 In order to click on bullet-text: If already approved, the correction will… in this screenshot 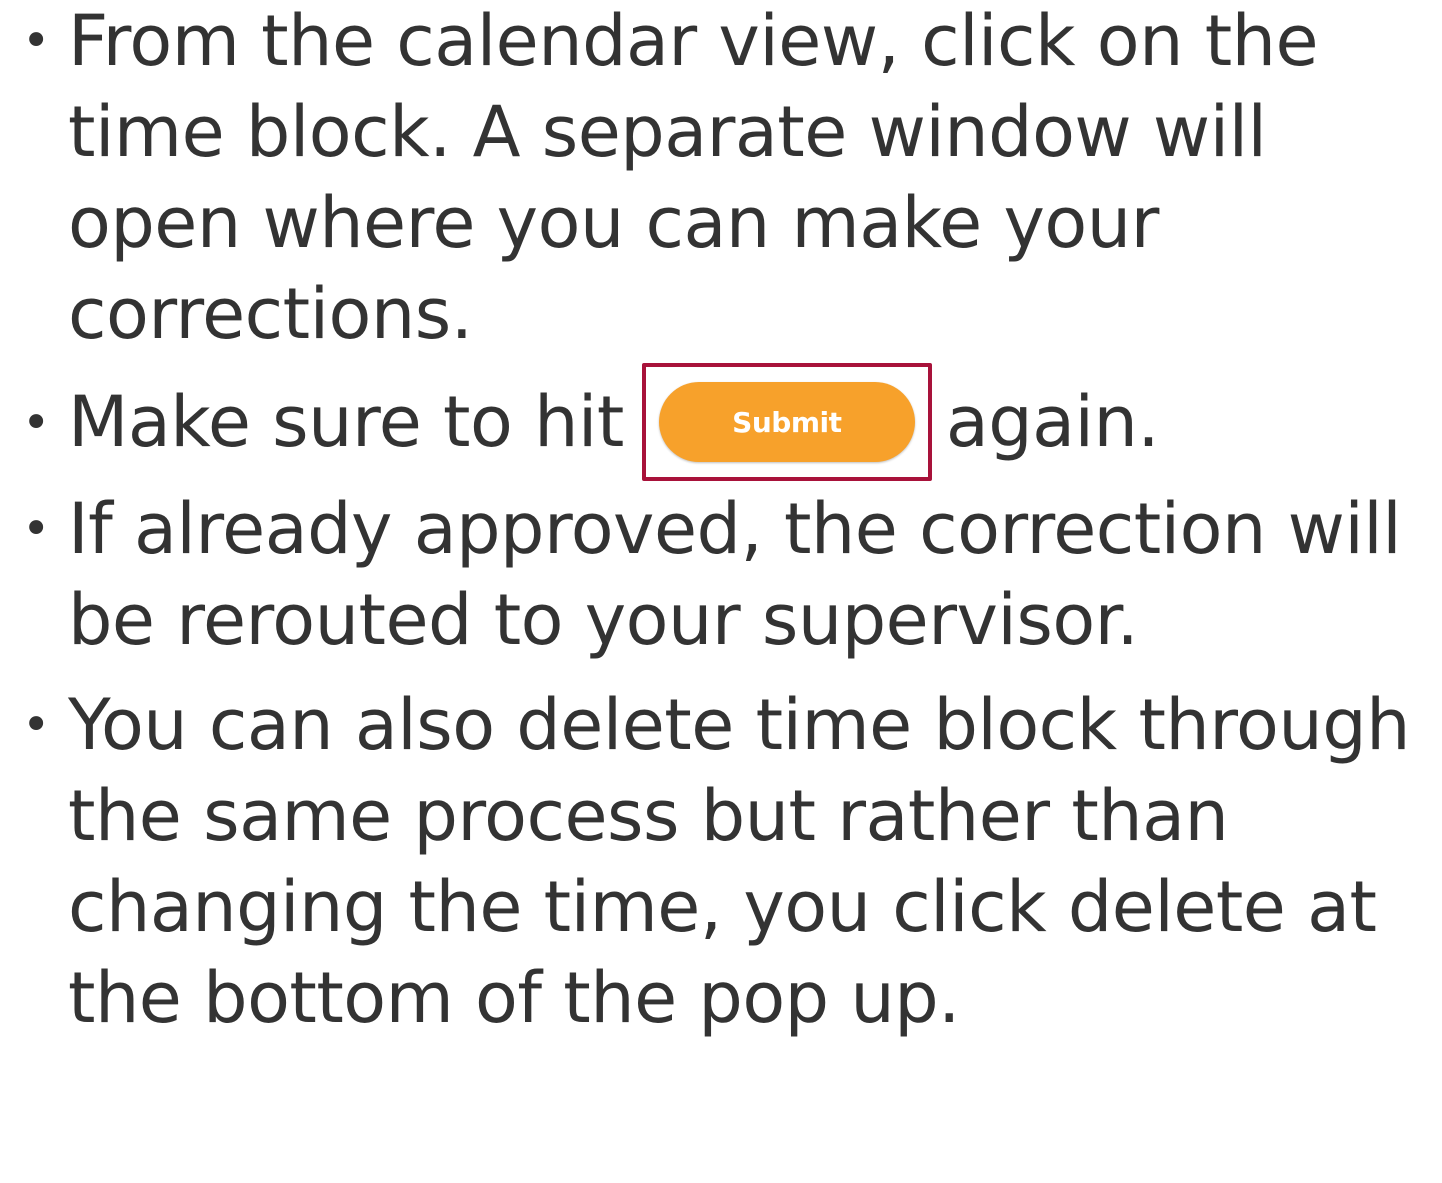, I will do `click(735, 574)`.